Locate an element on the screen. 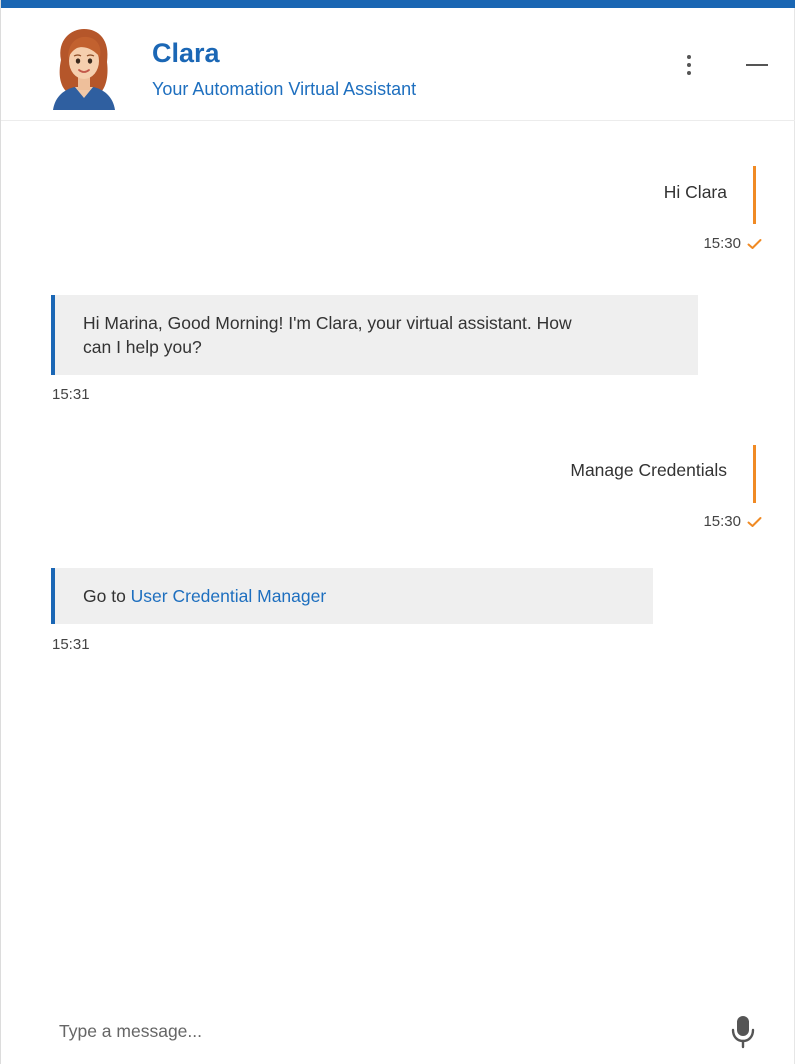 The height and width of the screenshot is (1064, 795). bot-subtitle: Your Automation Virtual Assistant is located at coordinates (284, 89).